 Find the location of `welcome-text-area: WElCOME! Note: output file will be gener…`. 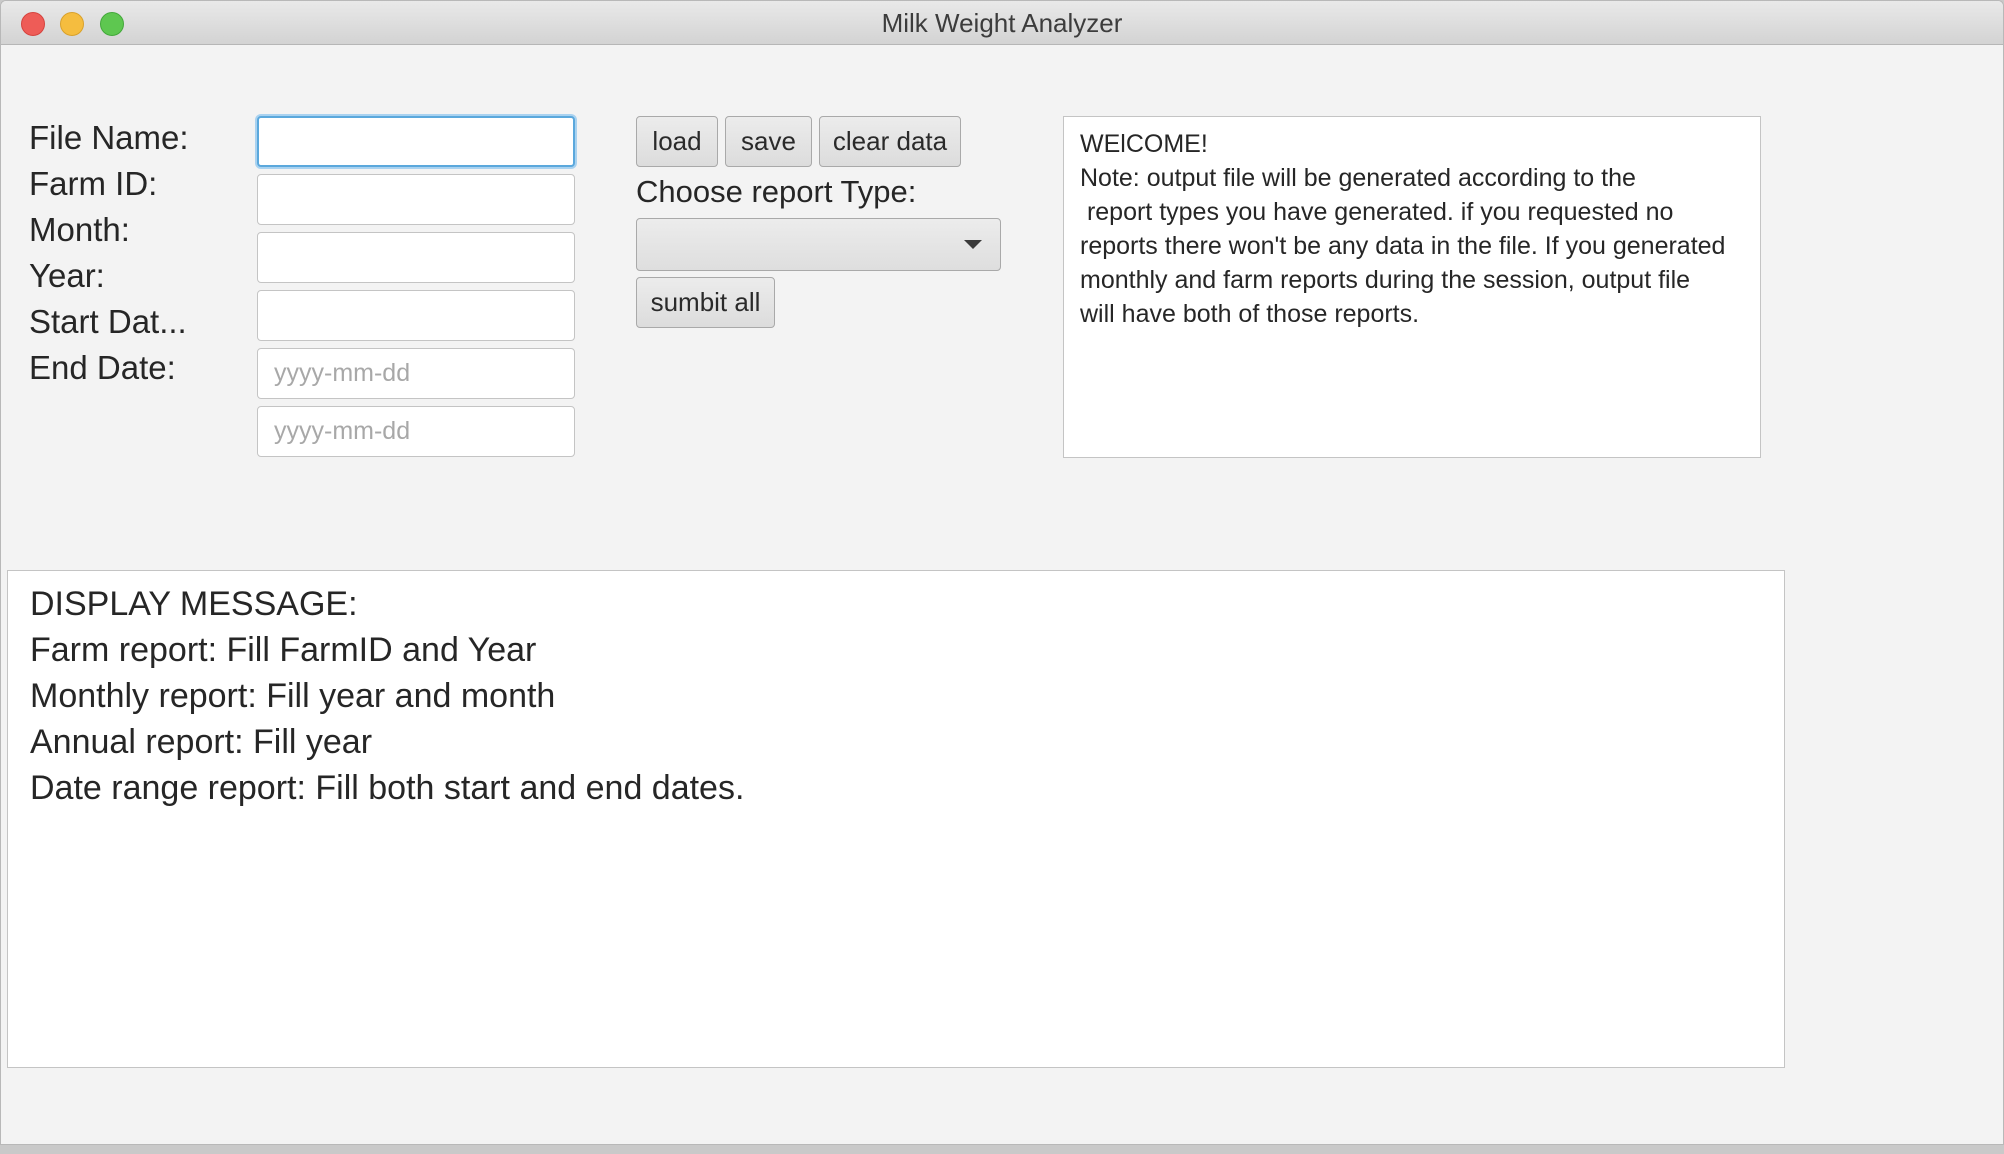

welcome-text-area: WElCOME! Note: output file will be gener… is located at coordinates (1412, 287).